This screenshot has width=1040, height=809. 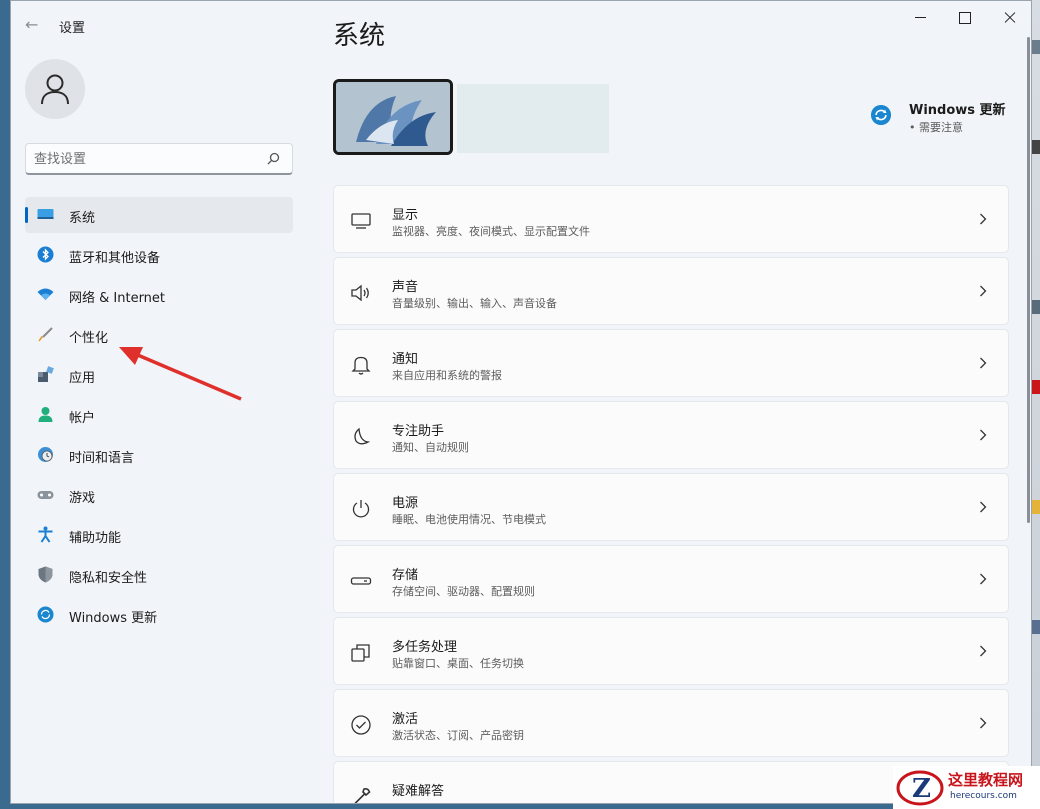 What do you see at coordinates (360, 653) in the screenshot?
I see `multitask-icon` at bounding box center [360, 653].